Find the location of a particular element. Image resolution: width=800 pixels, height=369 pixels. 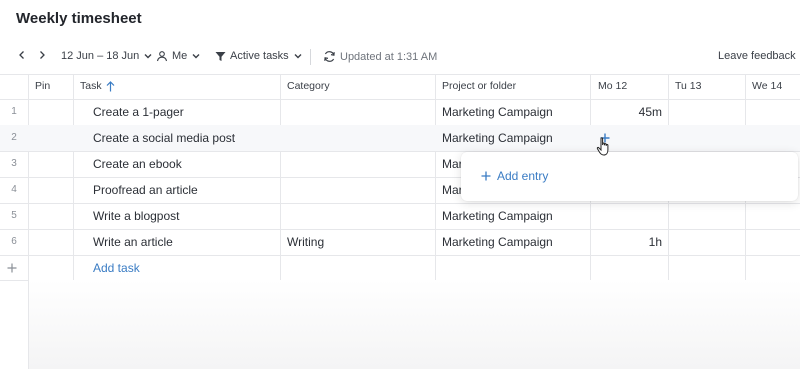

col-header-category: Category is located at coordinates (308, 86).